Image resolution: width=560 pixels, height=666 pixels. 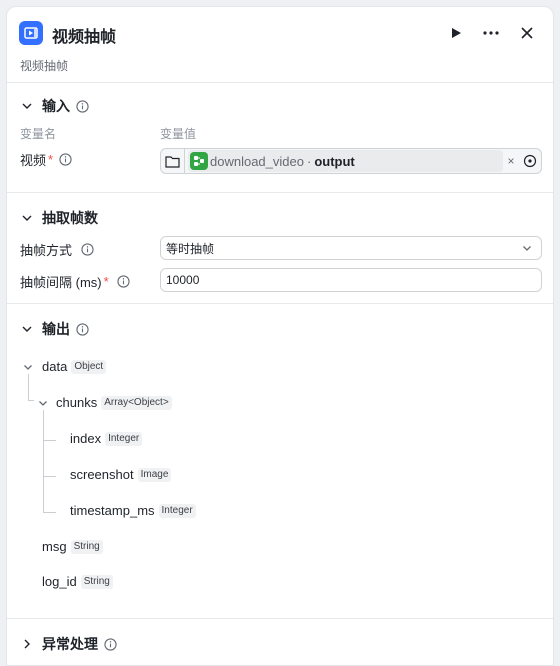 What do you see at coordinates (199, 161) in the screenshot?
I see `workflow-node-icon` at bounding box center [199, 161].